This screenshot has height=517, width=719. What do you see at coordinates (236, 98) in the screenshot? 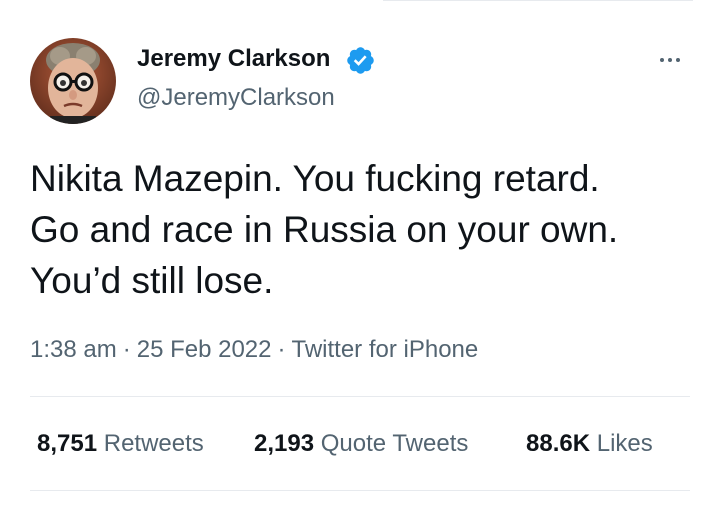
I see `author-handle: @JeremyClarkson` at bounding box center [236, 98].